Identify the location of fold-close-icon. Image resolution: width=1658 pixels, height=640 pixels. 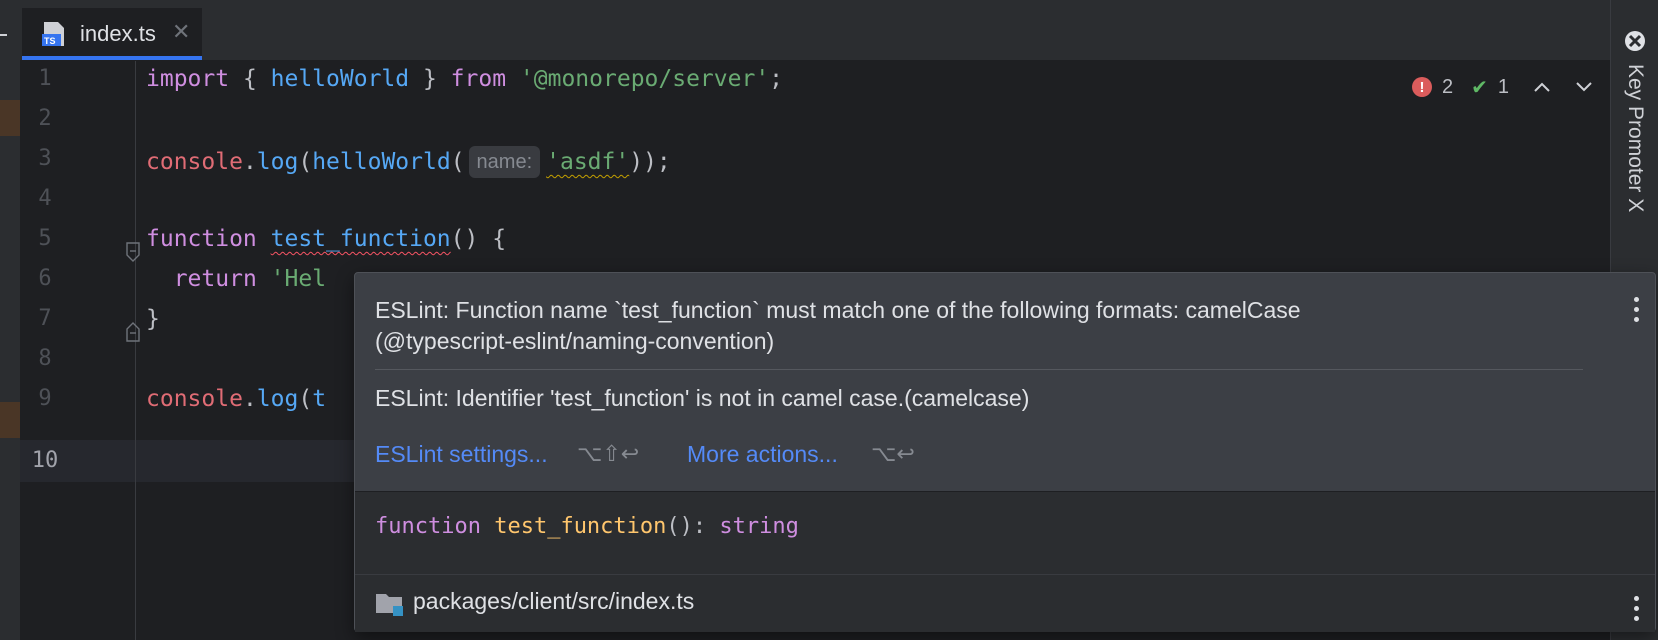
(133, 332).